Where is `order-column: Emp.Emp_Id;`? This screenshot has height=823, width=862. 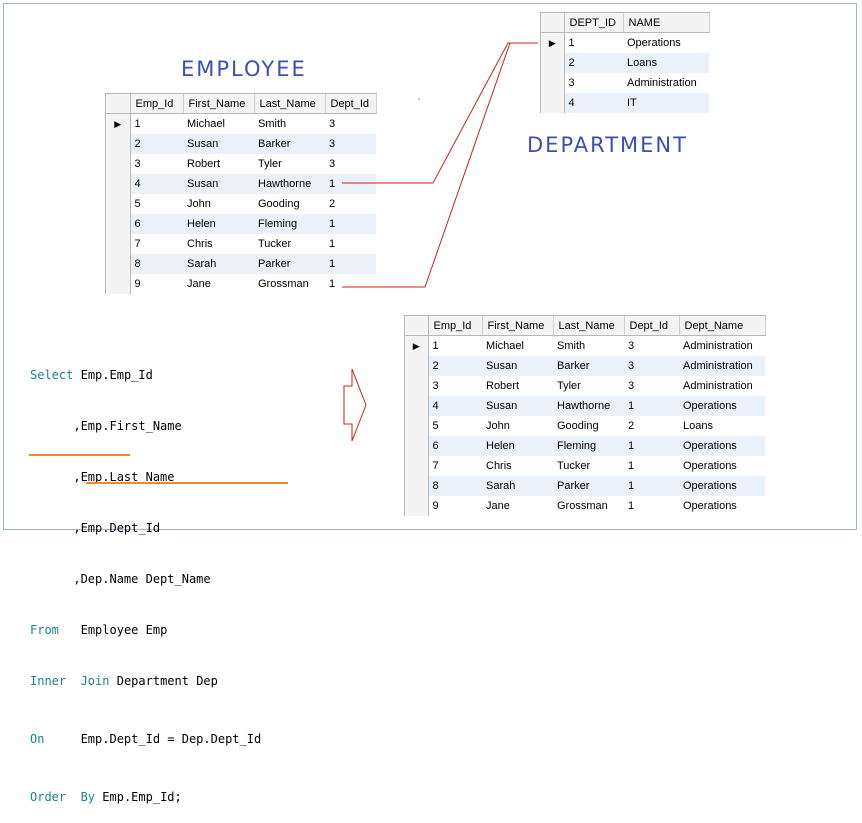
order-column: Emp.Emp_Id; is located at coordinates (142, 797).